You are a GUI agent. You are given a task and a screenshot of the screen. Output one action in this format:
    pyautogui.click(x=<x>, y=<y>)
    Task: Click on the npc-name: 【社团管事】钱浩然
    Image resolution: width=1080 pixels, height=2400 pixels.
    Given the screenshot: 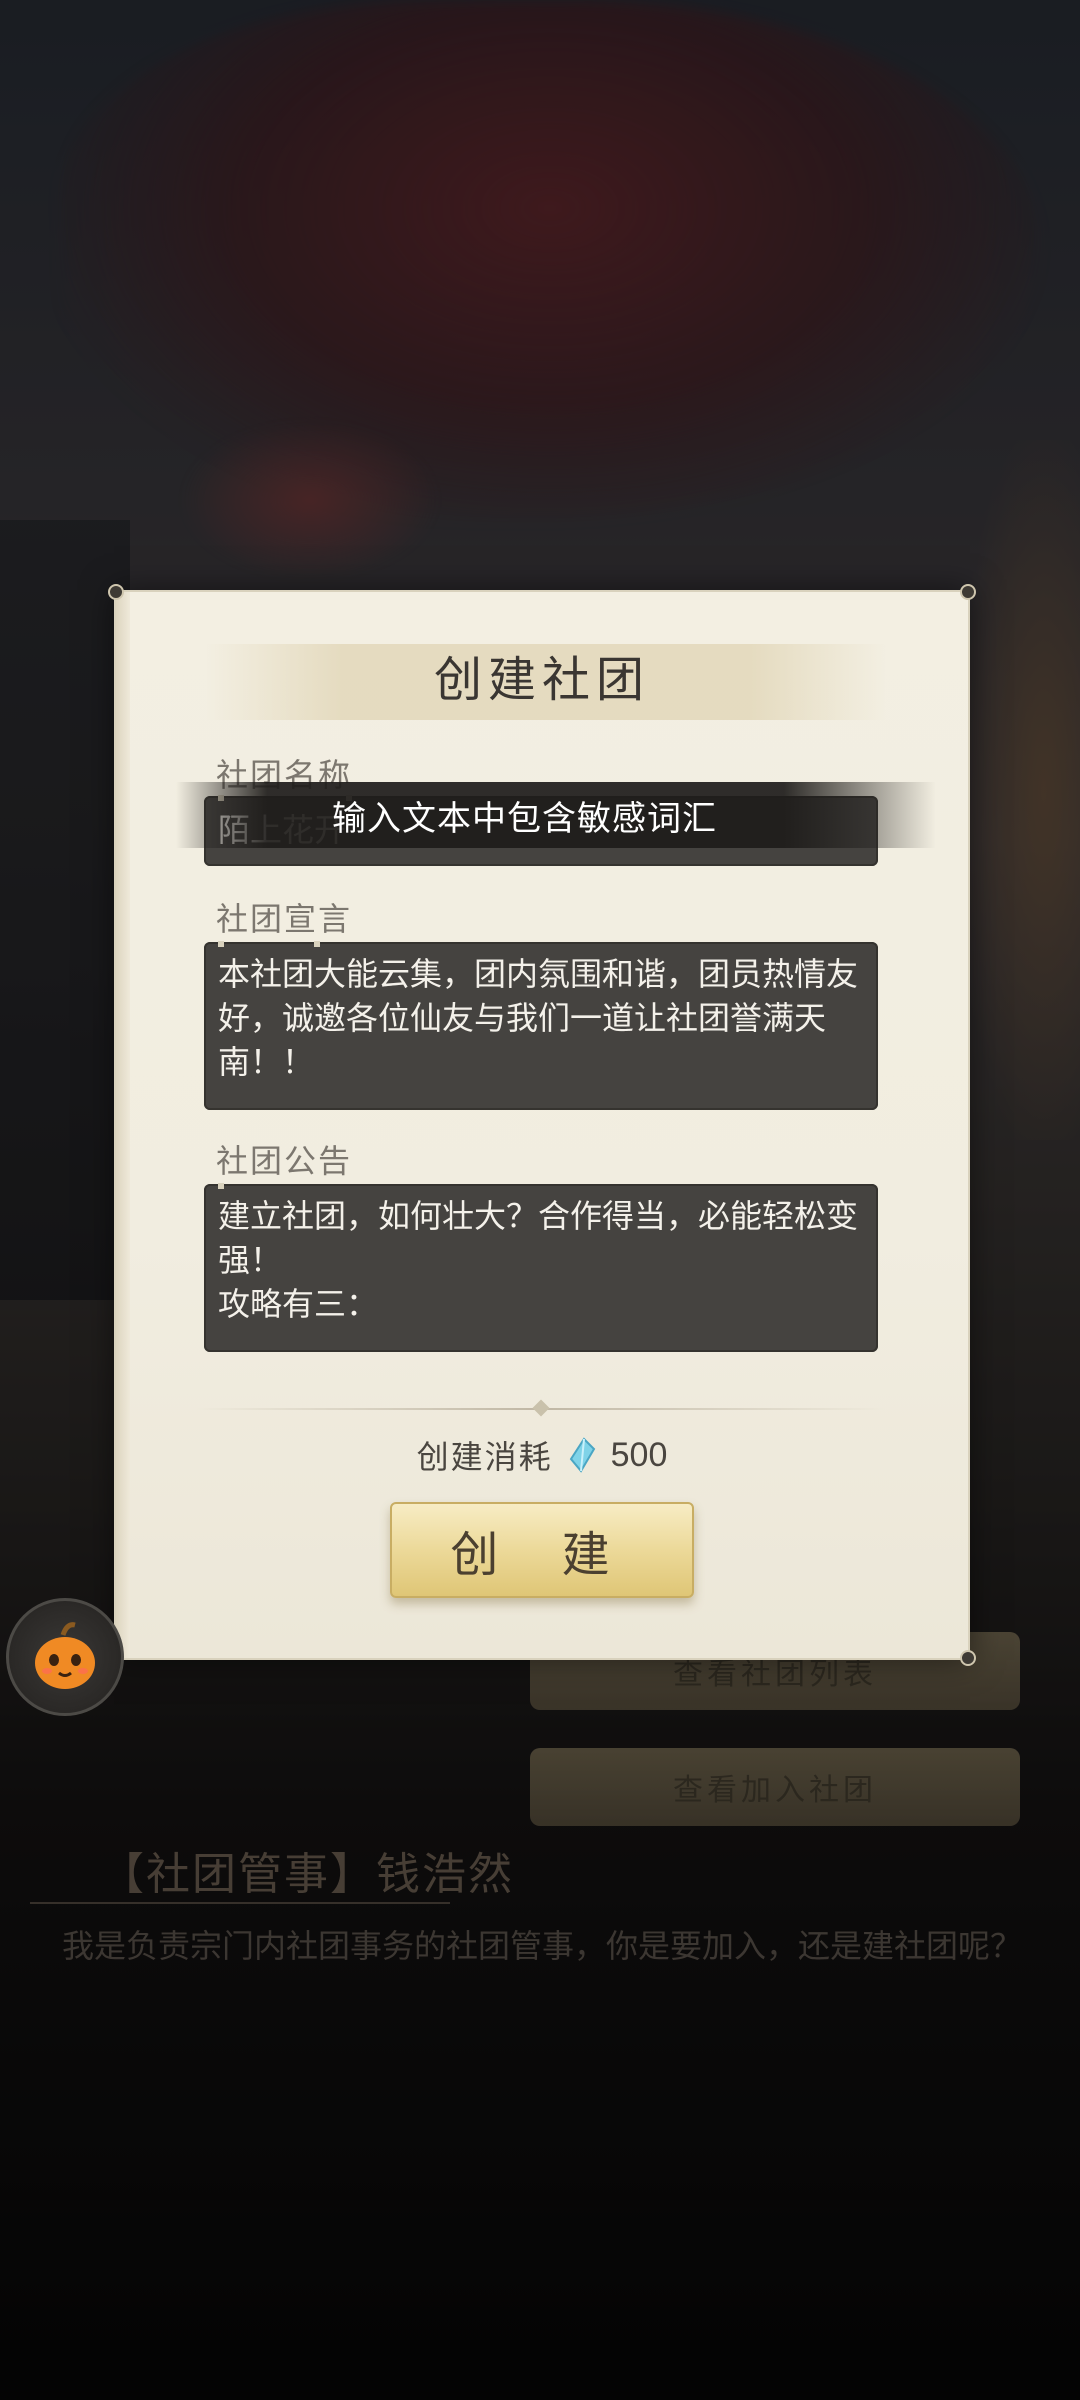 What is the action you would take?
    pyautogui.click(x=307, y=1874)
    